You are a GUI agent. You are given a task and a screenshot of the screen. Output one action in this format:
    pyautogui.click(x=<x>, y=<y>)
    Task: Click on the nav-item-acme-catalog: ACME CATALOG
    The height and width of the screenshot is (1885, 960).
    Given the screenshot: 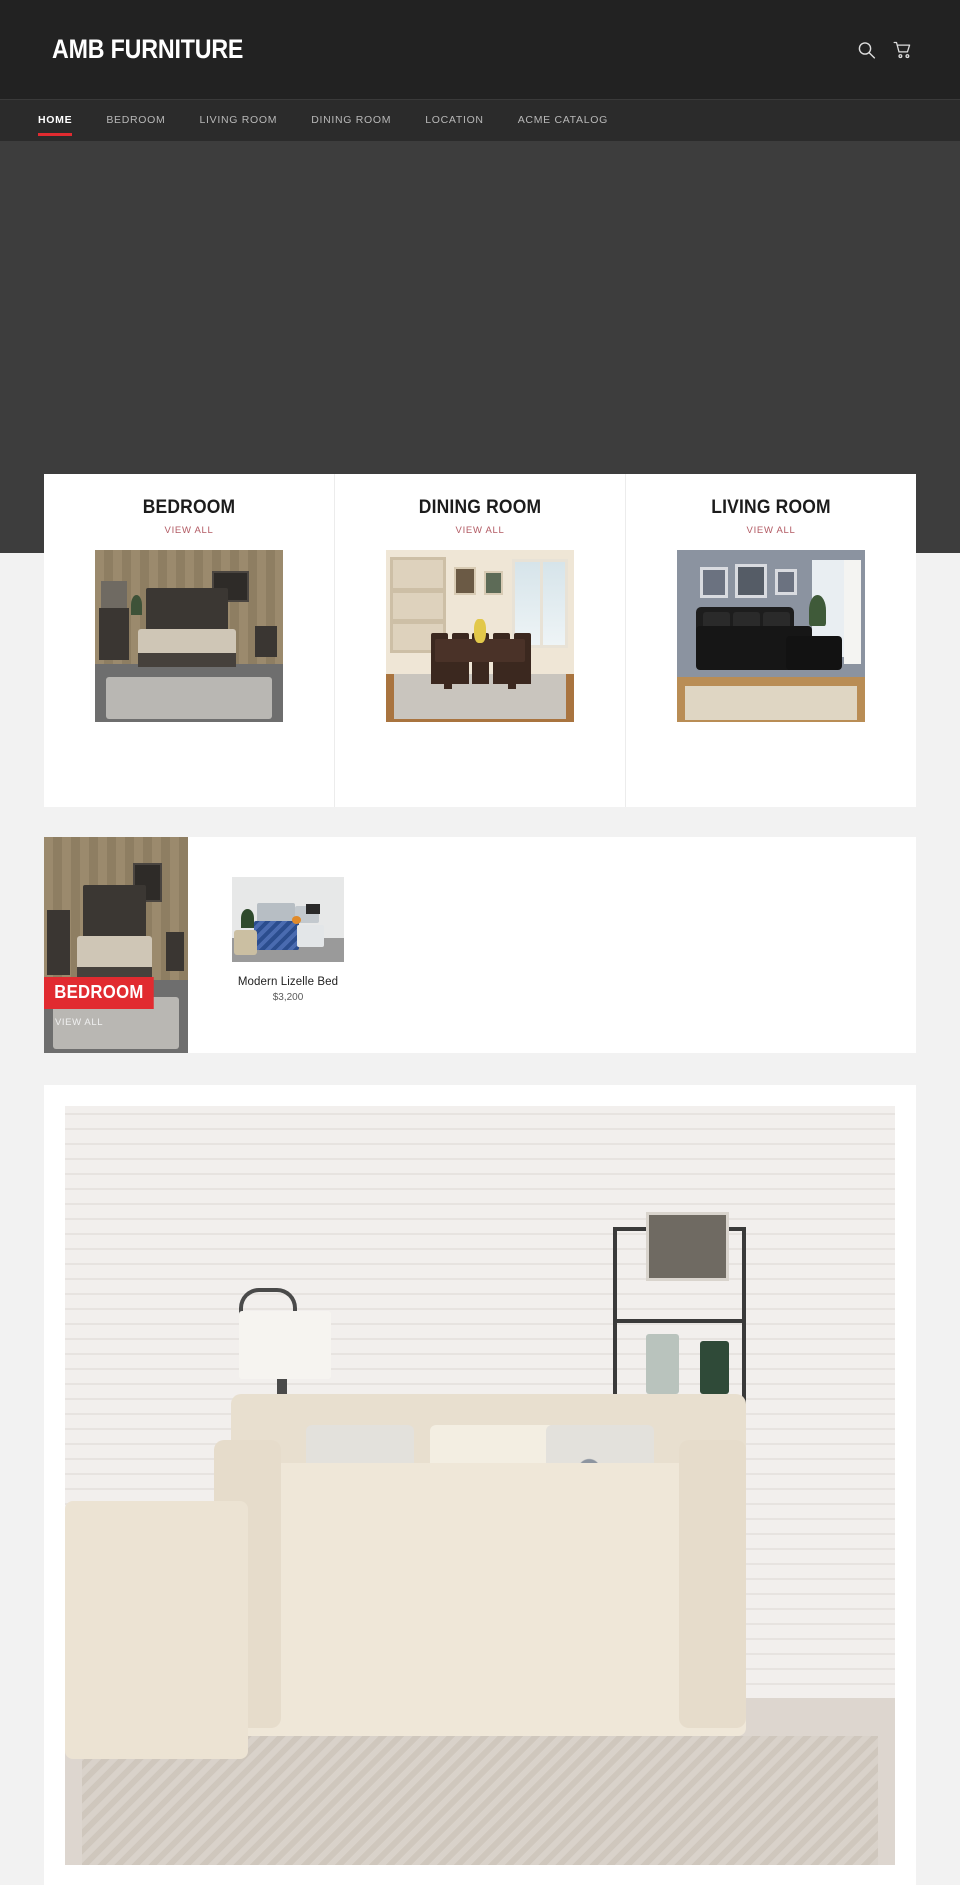 What is the action you would take?
    pyautogui.click(x=563, y=120)
    